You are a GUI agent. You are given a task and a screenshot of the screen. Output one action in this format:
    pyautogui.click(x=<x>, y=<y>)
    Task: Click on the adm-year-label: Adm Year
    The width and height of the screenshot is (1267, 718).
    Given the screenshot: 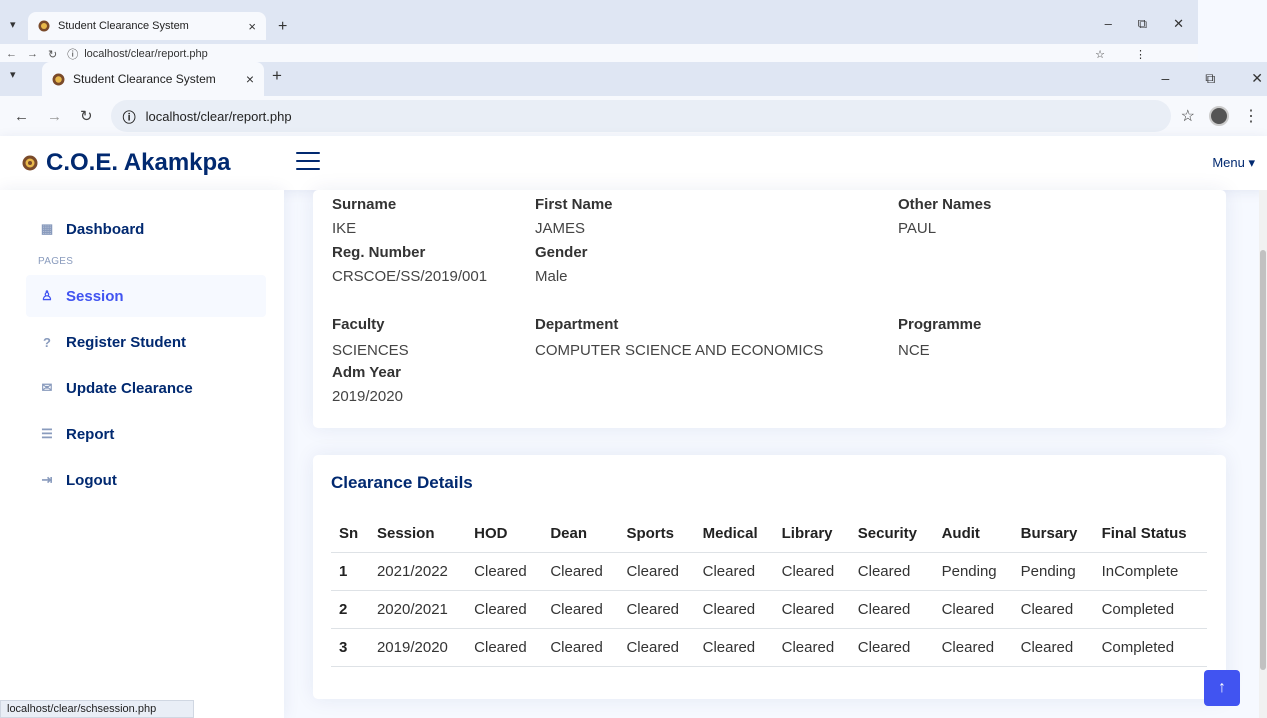 What is the action you would take?
    pyautogui.click(x=366, y=372)
    